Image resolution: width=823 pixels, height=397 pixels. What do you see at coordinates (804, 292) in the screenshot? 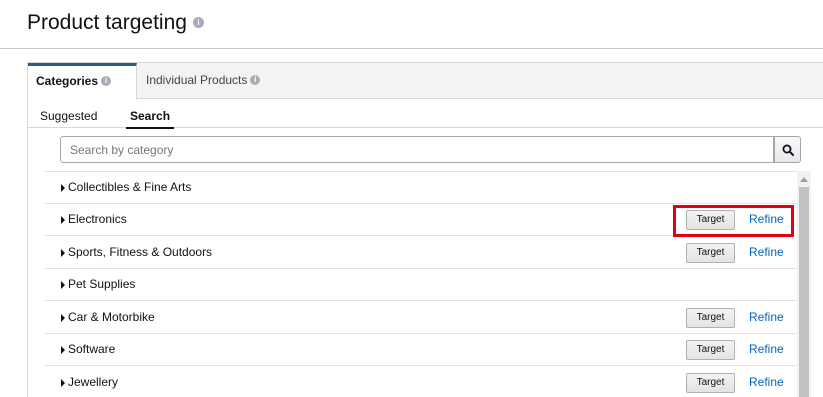
I see `scrollbar-thumb` at bounding box center [804, 292].